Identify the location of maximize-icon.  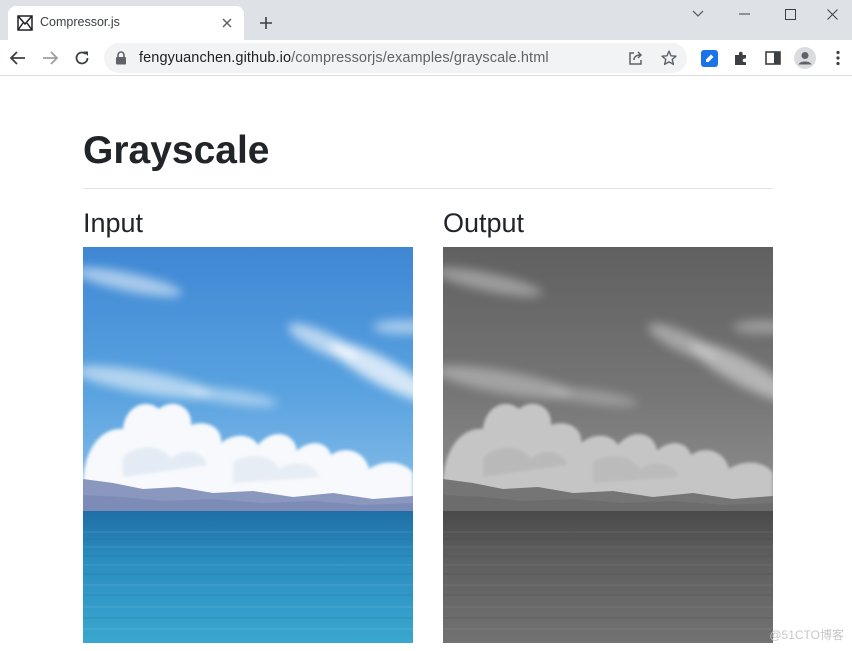
(790, 14).